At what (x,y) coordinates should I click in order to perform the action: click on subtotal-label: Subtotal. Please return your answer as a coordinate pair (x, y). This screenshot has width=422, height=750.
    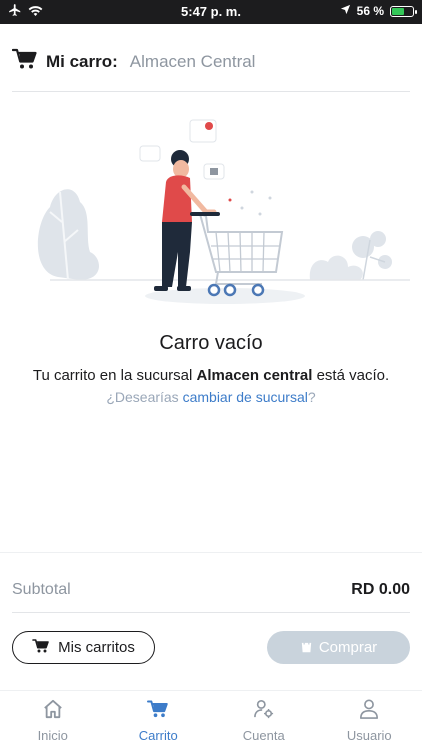
    Looking at the image, I should click on (41, 589).